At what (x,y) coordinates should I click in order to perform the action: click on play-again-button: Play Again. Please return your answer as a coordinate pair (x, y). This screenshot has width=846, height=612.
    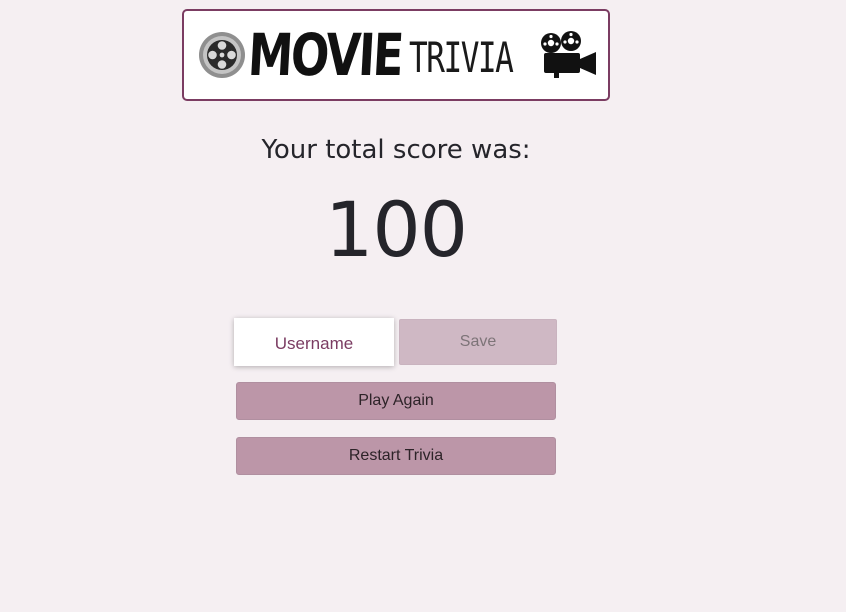
    Looking at the image, I should click on (396, 401).